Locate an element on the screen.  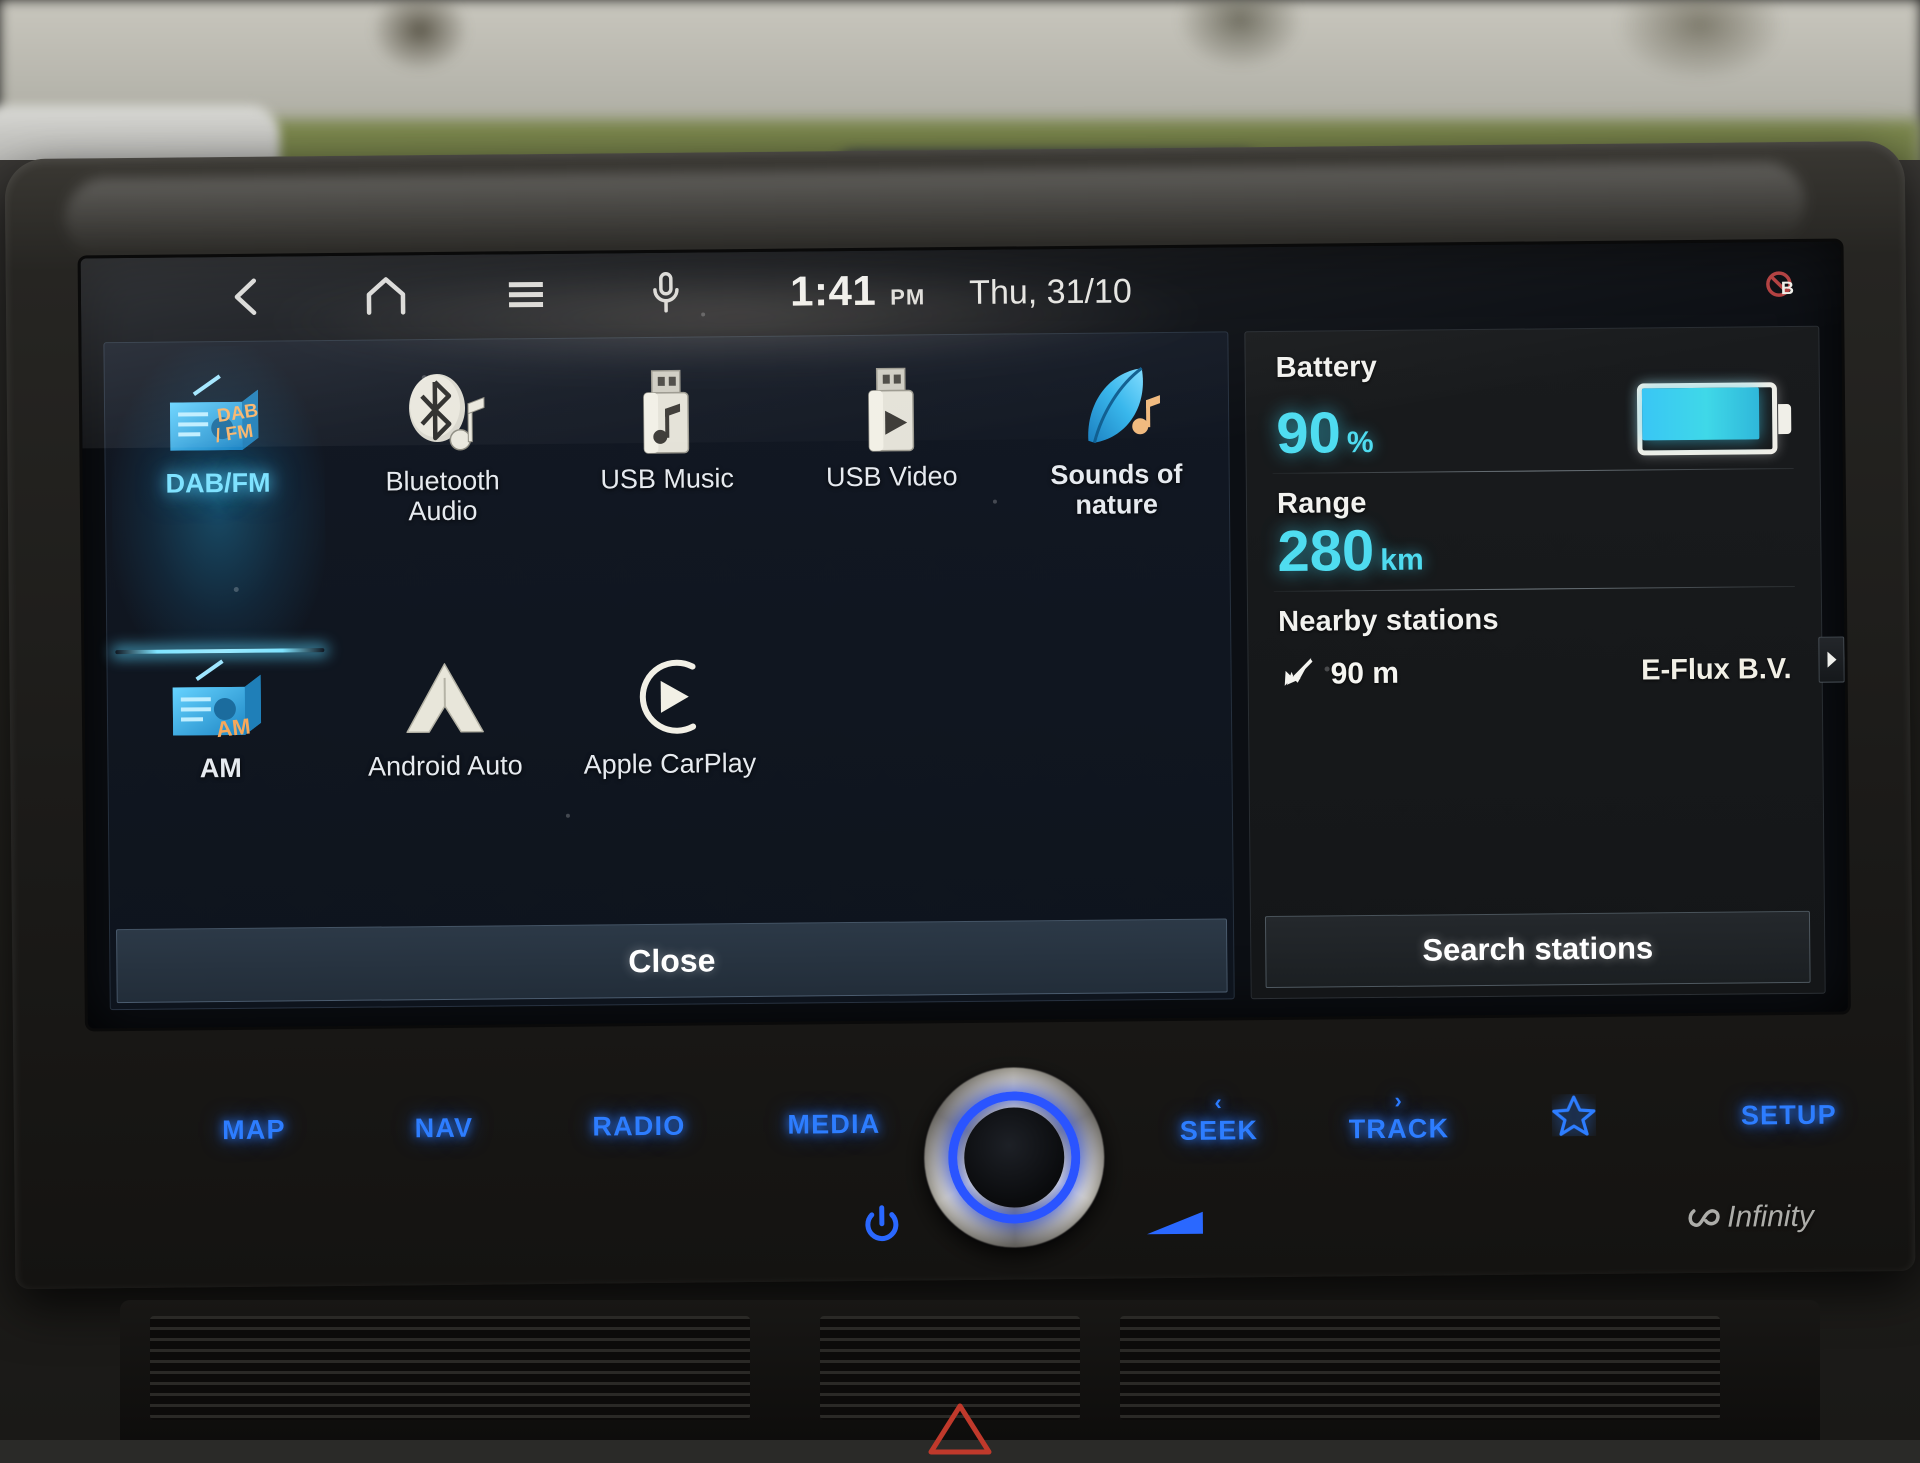
hw-button-track: › TRACK is located at coordinates (1399, 1117).